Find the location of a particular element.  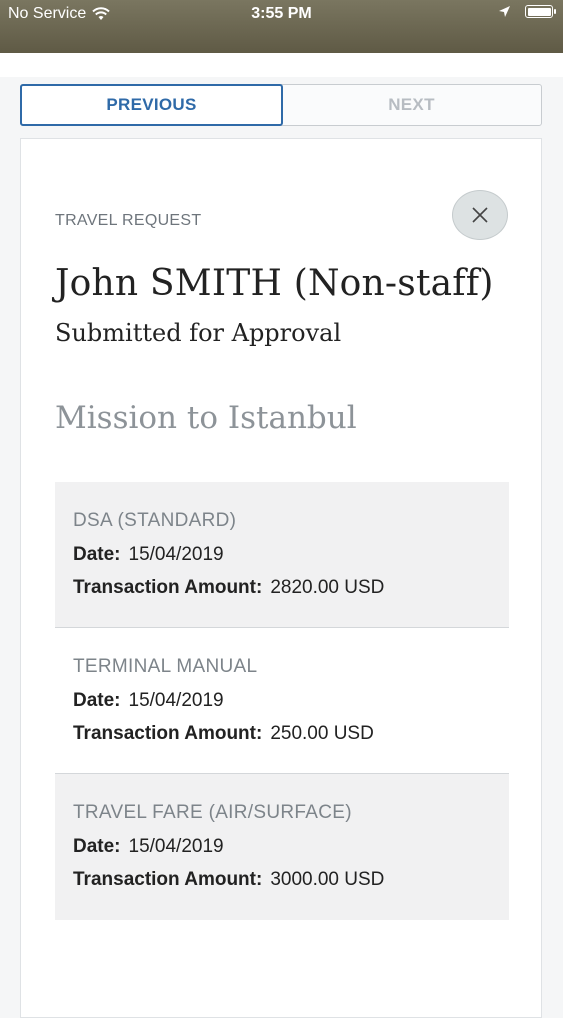

status-right is located at coordinates (527, 11).